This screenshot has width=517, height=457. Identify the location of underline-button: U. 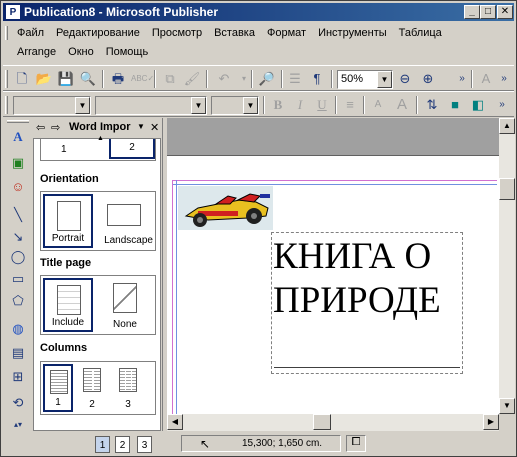
(322, 105).